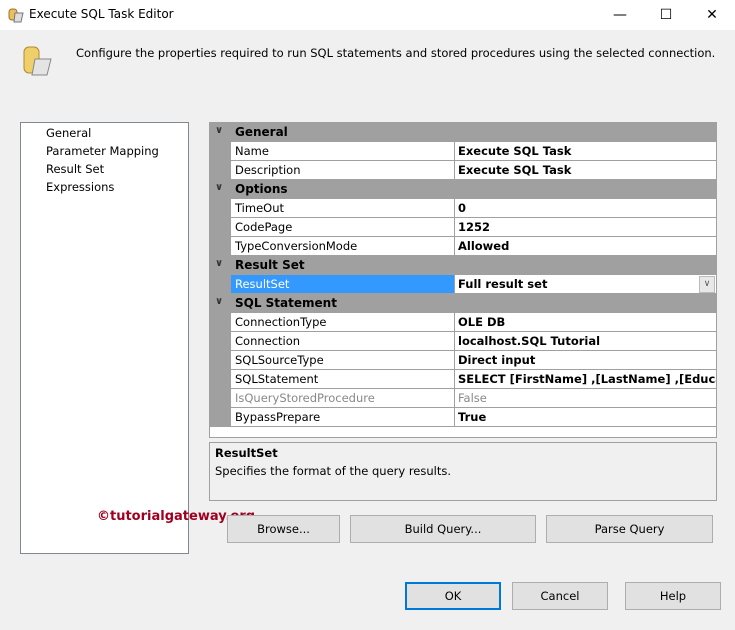 This screenshot has height=630, width=735. What do you see at coordinates (629, 529) in the screenshot?
I see `parse-query-button: Parse Query` at bounding box center [629, 529].